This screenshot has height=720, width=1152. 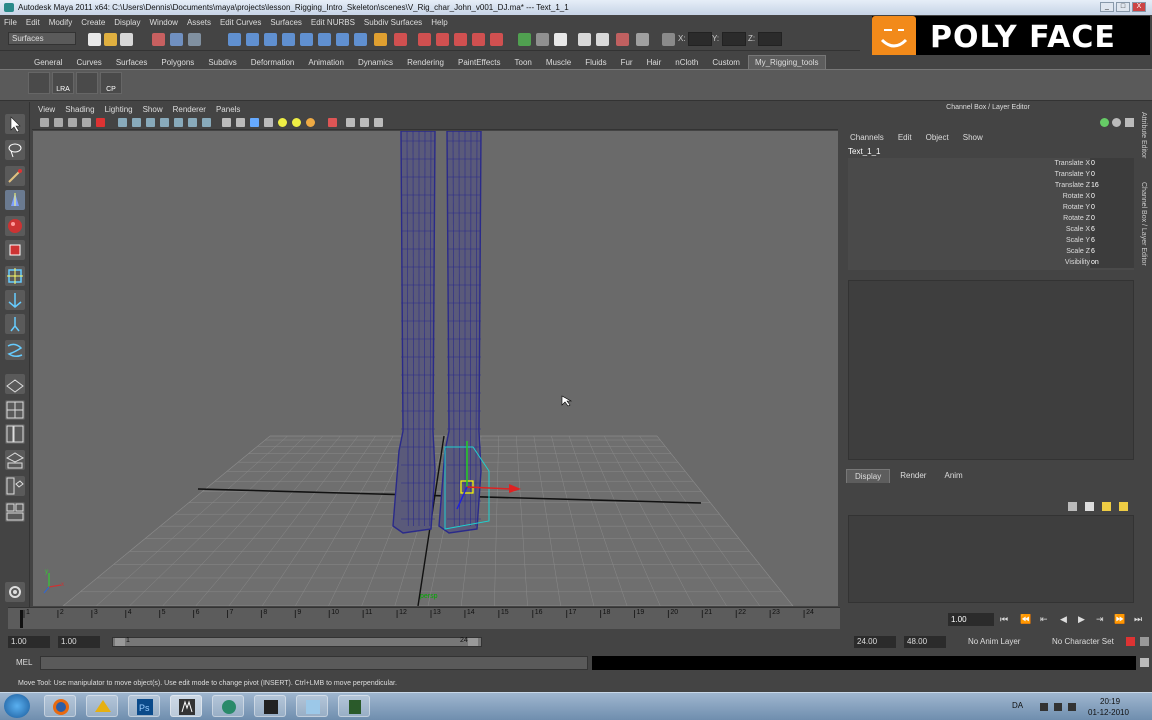 I want to click on speed-icon, so click(x=1116, y=122).